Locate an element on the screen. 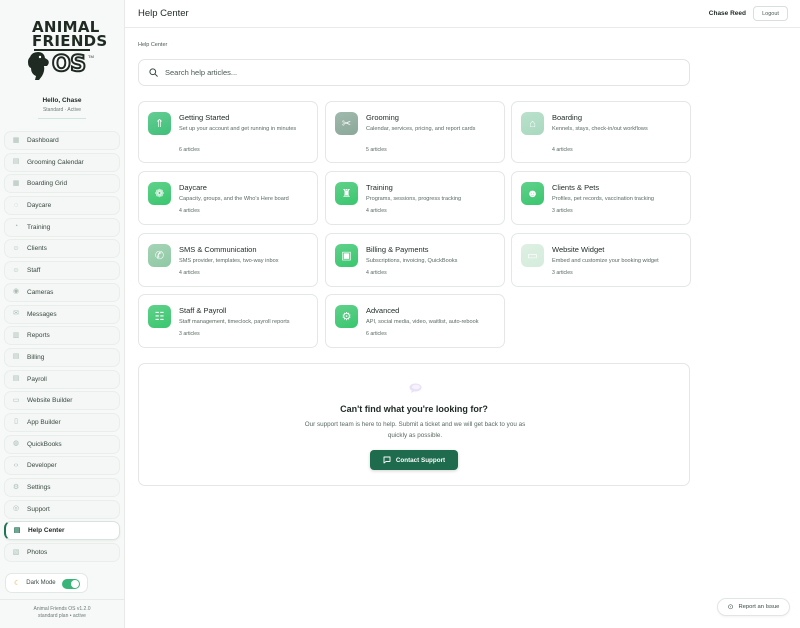  category-description: Embed and customize your booking widget is located at coordinates (605, 261).